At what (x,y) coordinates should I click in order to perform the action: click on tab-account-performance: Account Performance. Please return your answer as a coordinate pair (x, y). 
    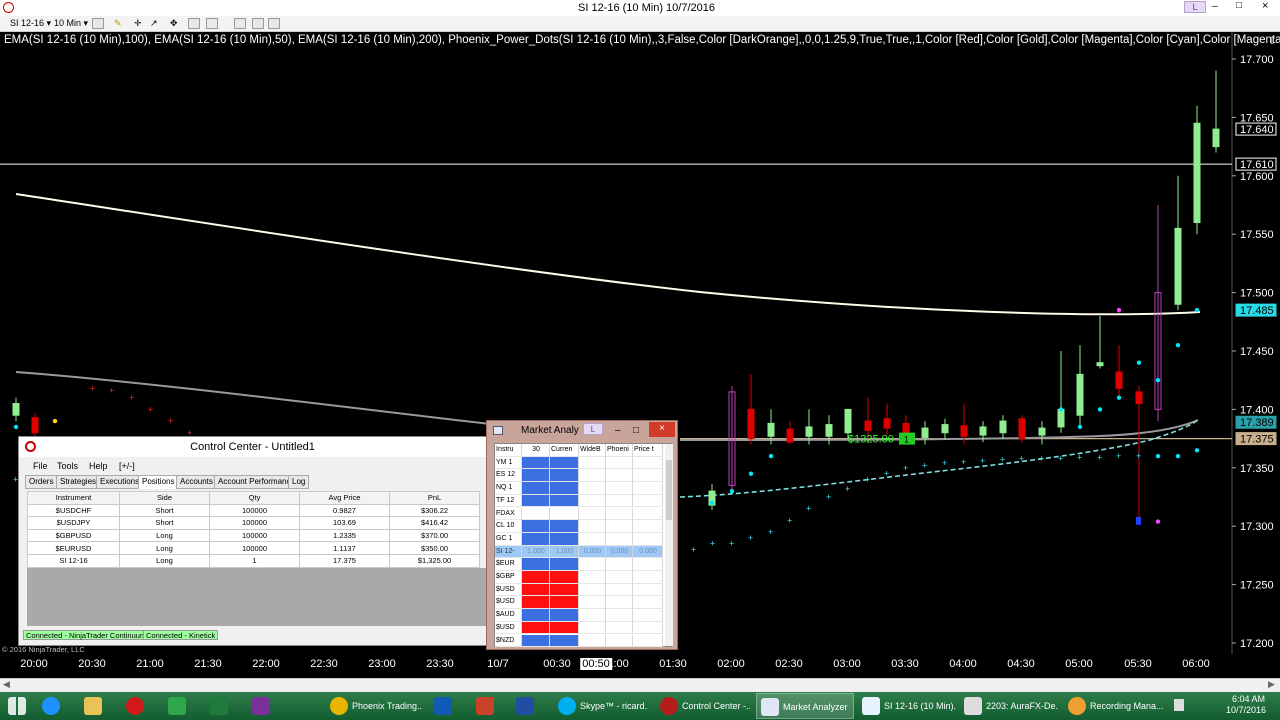
    Looking at the image, I should click on (256, 482).